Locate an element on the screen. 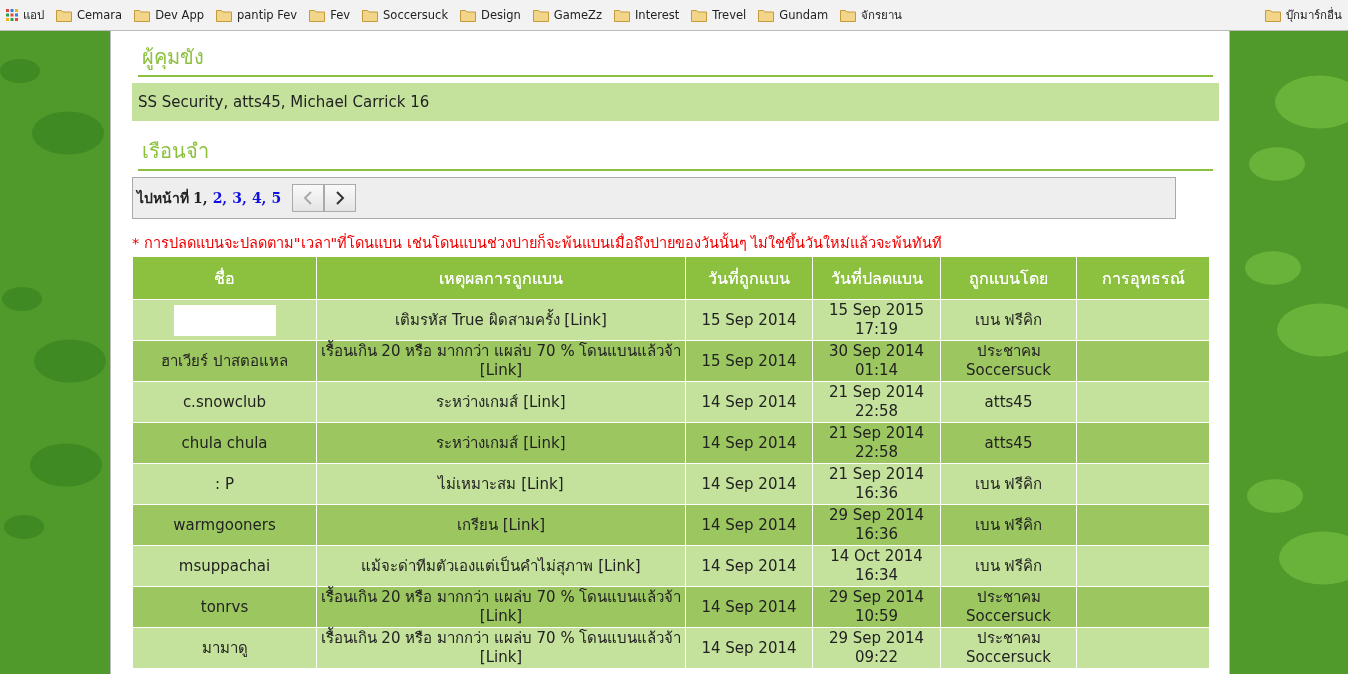  page-link: 1, is located at coordinates (200, 198).